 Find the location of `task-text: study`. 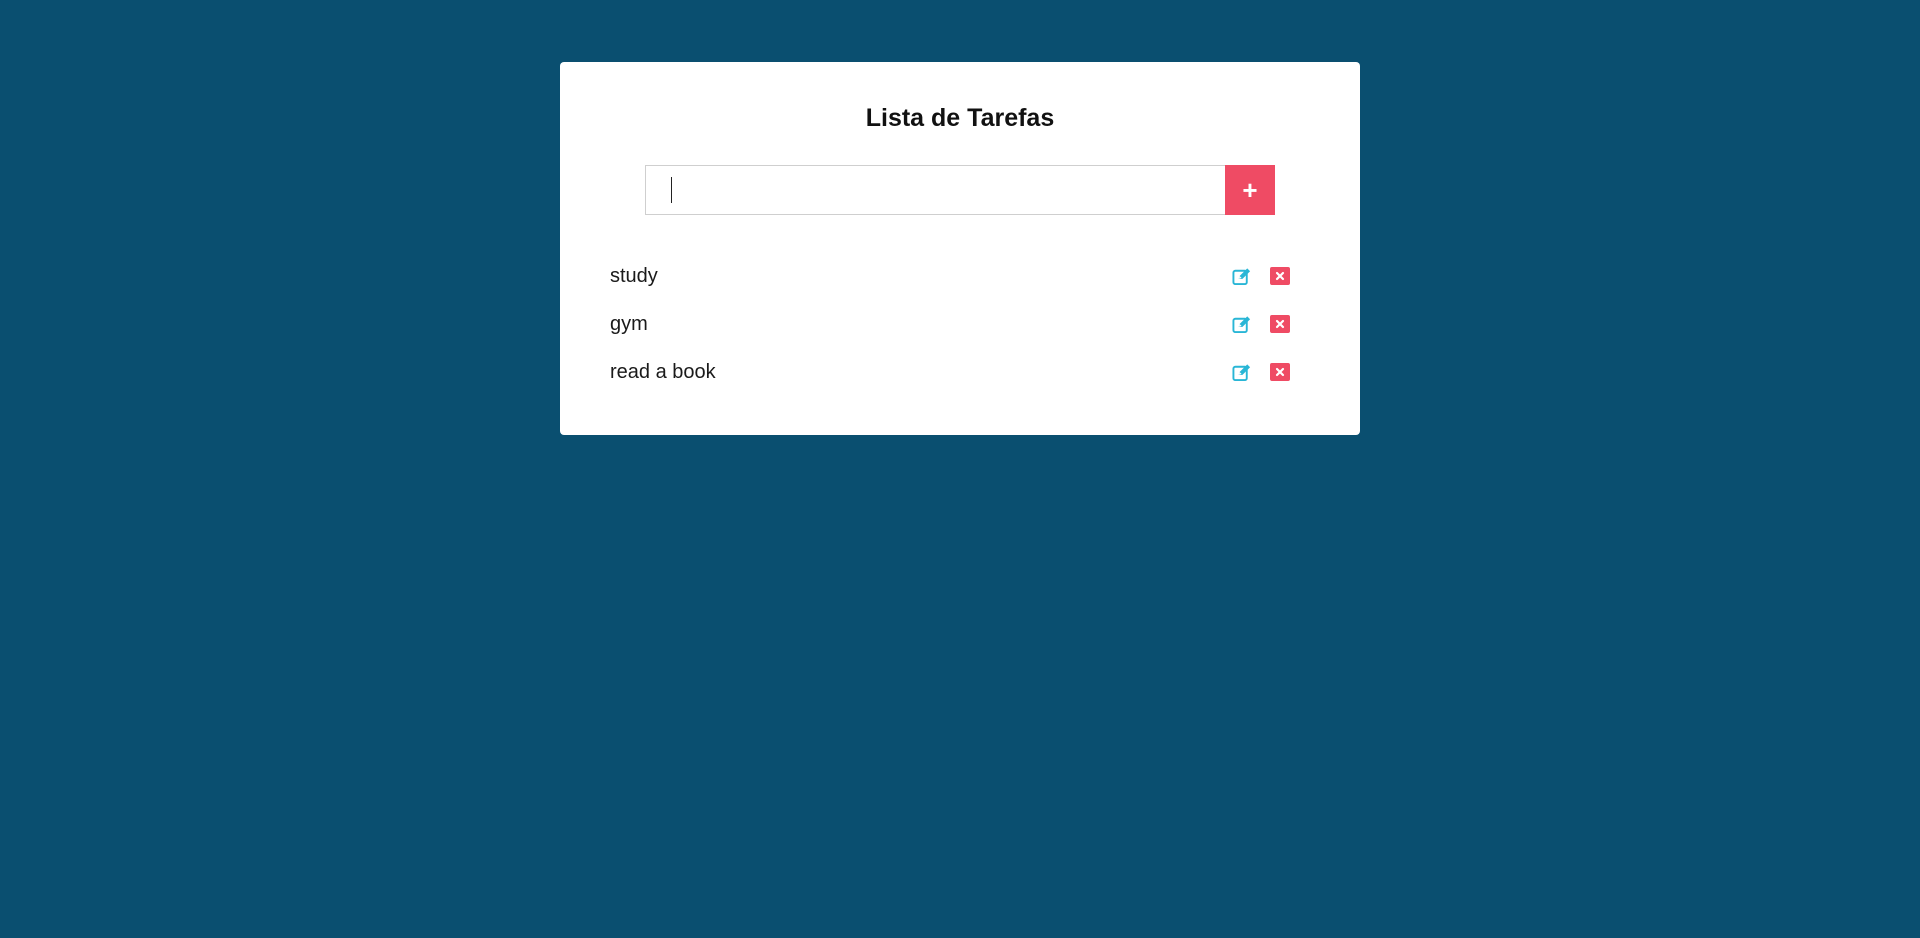

task-text: study is located at coordinates (634, 275).